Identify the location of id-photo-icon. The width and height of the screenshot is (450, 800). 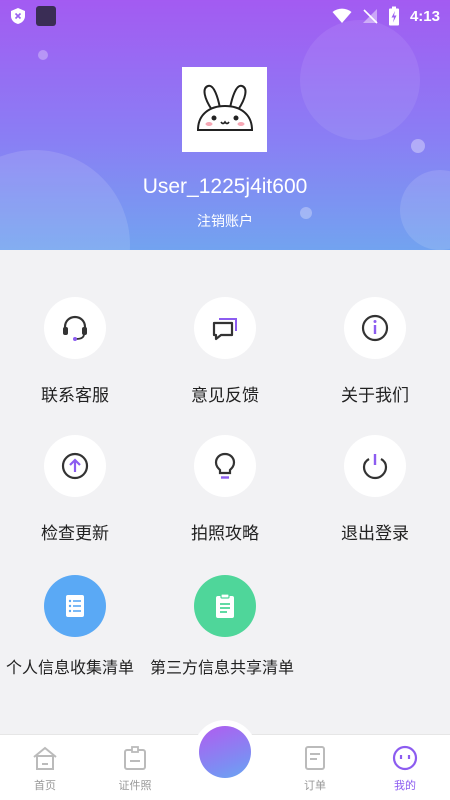
(135, 758).